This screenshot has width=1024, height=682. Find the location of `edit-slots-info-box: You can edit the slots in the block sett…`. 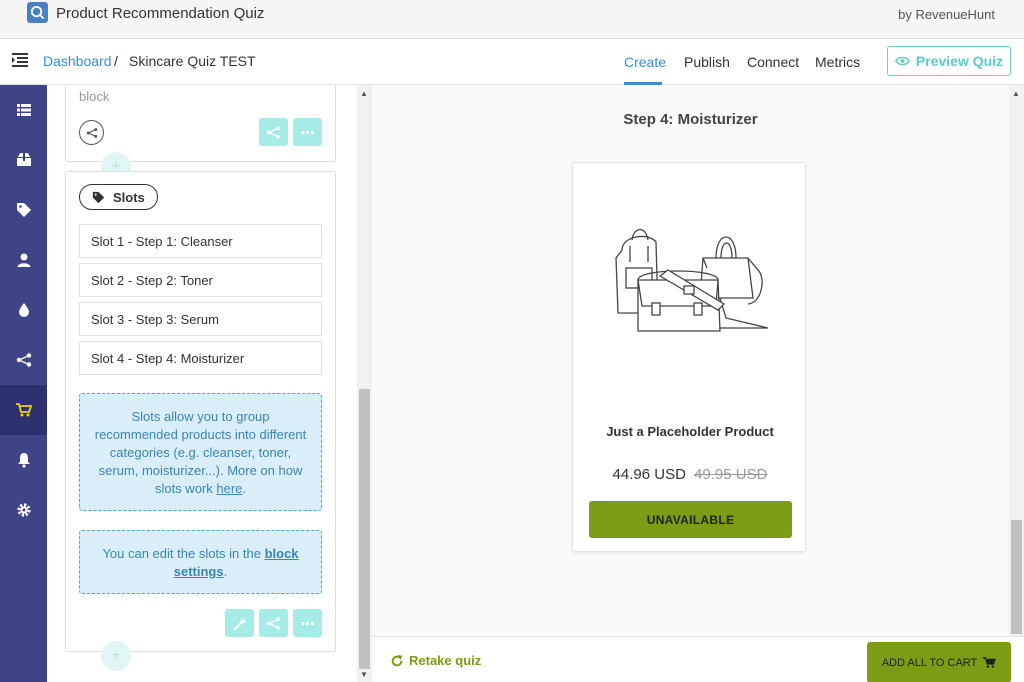

edit-slots-info-box: You can edit the slots in the block sett… is located at coordinates (200, 562).